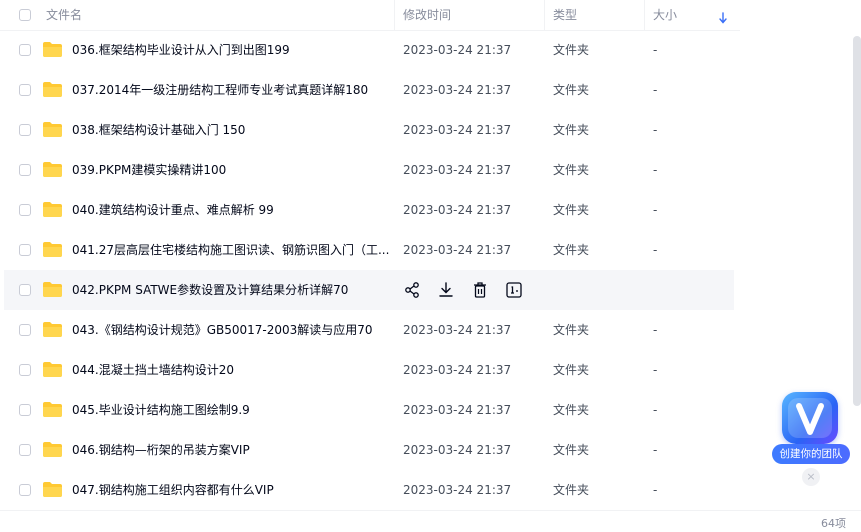 The height and width of the screenshot is (532, 861). I want to click on file-name: 036.框架结构毕业设计从入门到出图199, so click(181, 50).